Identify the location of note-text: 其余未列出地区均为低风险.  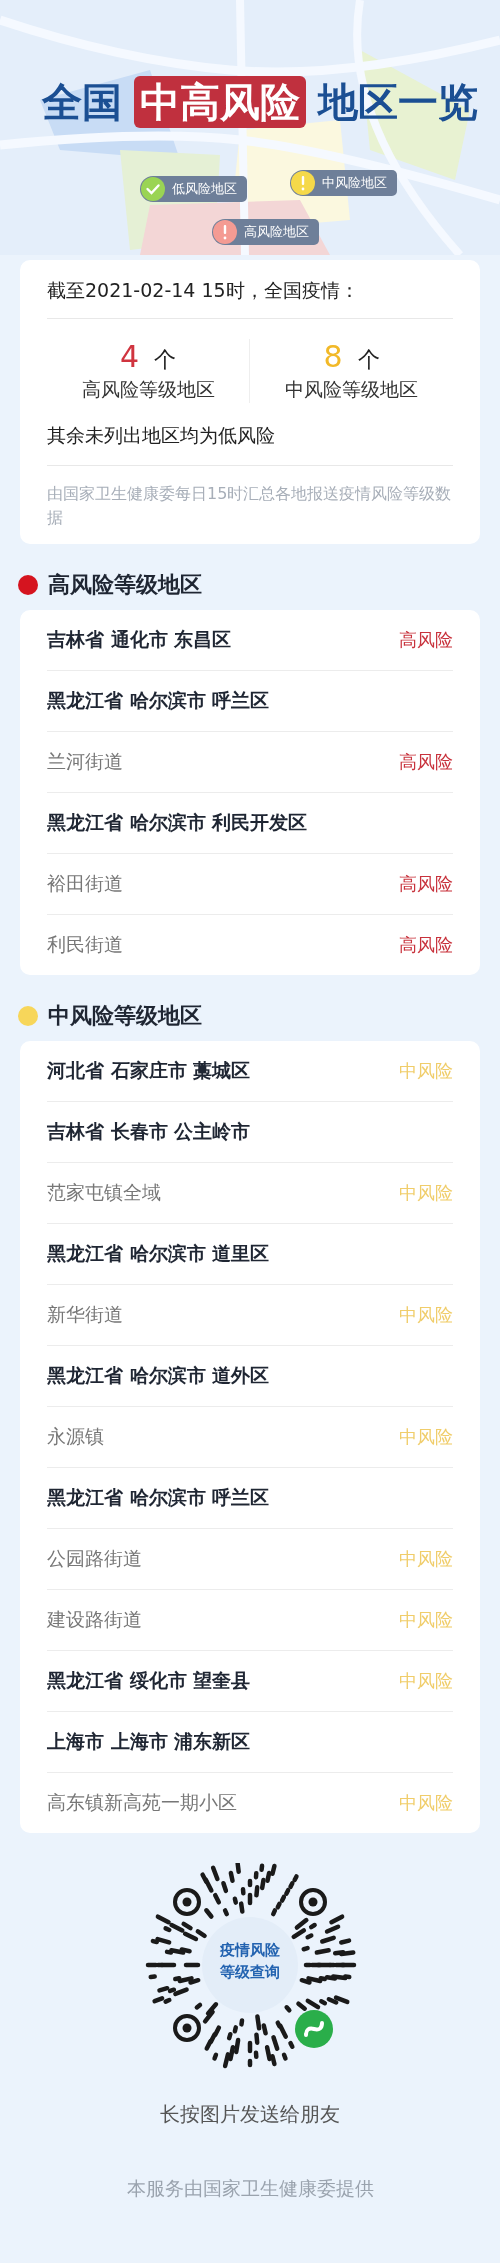
(250, 440).